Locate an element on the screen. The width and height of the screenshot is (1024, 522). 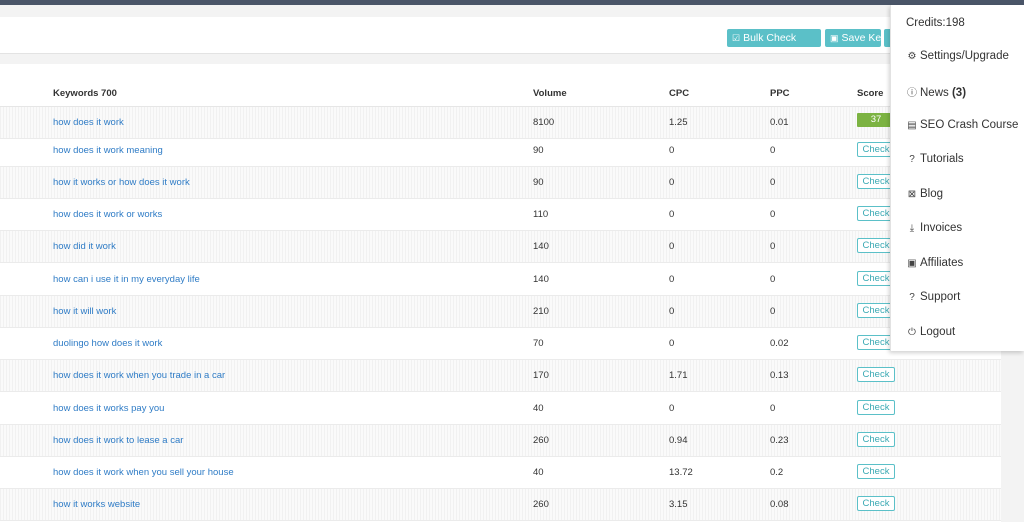
download-icon: ⤓ is located at coordinates (912, 228).